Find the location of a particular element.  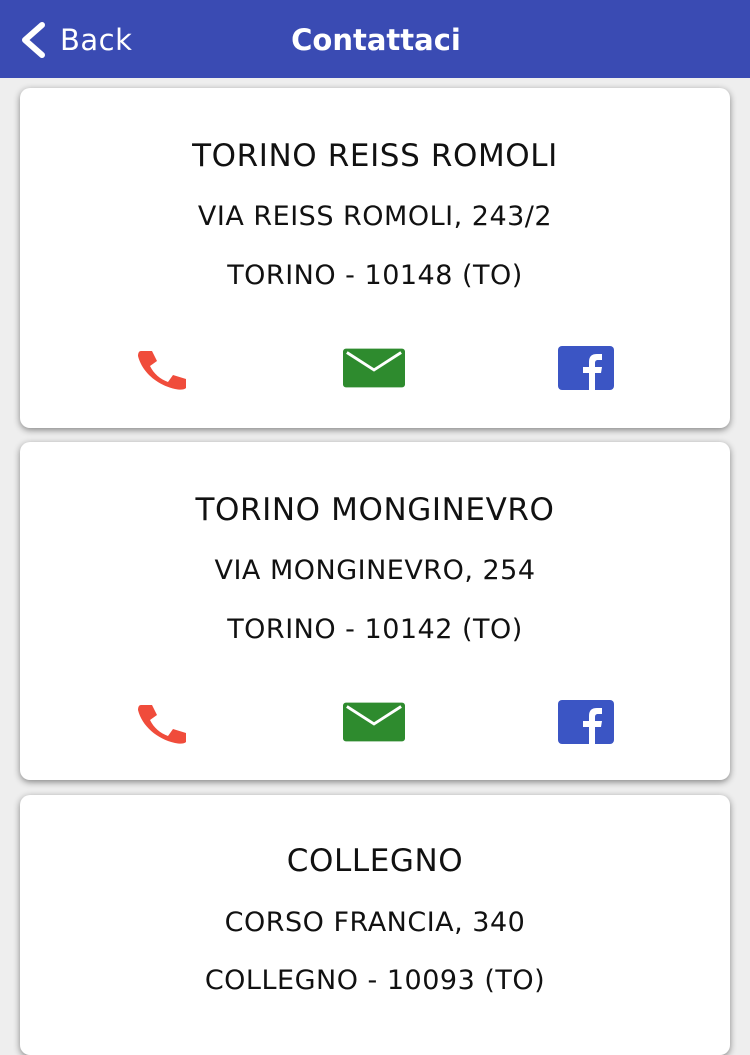

navigation-bar: Back Contattaci is located at coordinates (375, 39).